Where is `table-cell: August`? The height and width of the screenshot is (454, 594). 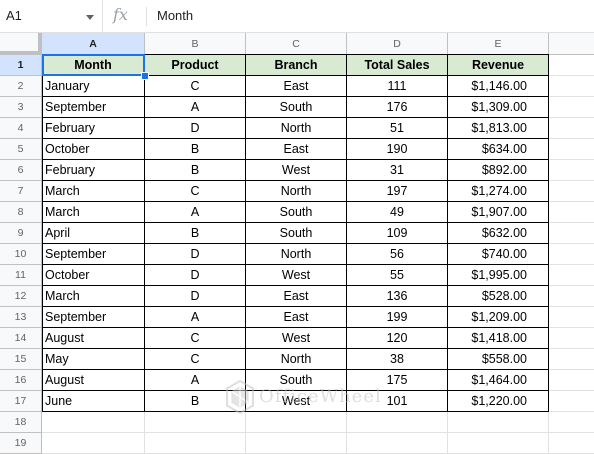
table-cell: August is located at coordinates (93, 338).